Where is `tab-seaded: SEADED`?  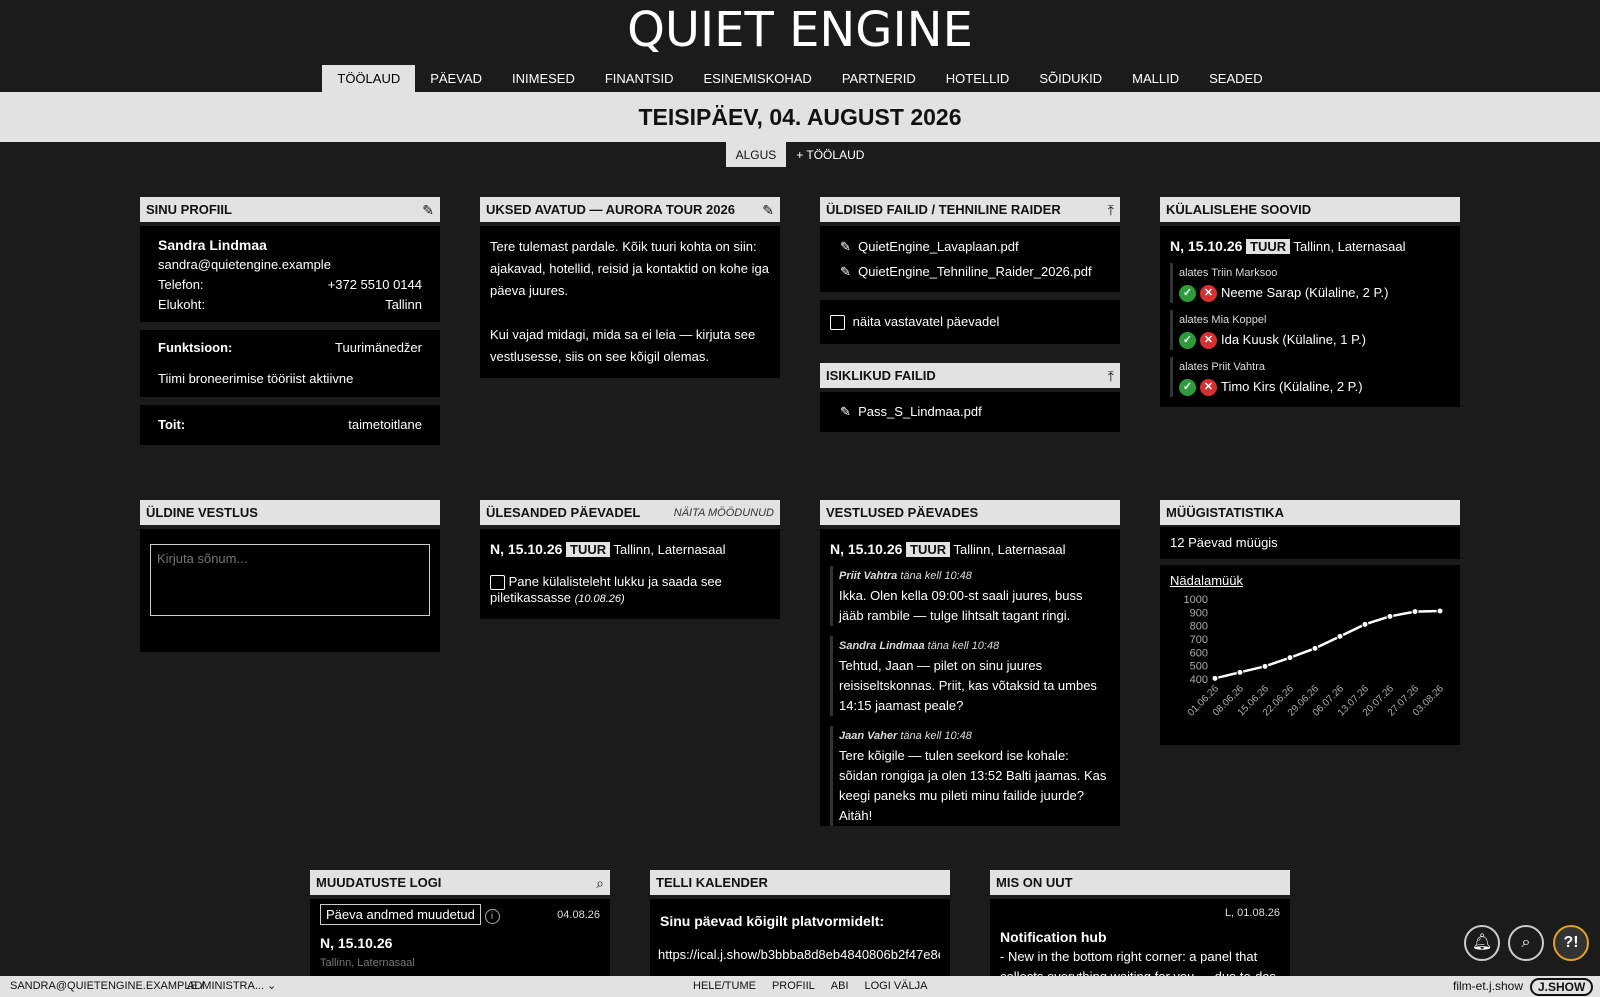 tab-seaded: SEADED is located at coordinates (1235, 78).